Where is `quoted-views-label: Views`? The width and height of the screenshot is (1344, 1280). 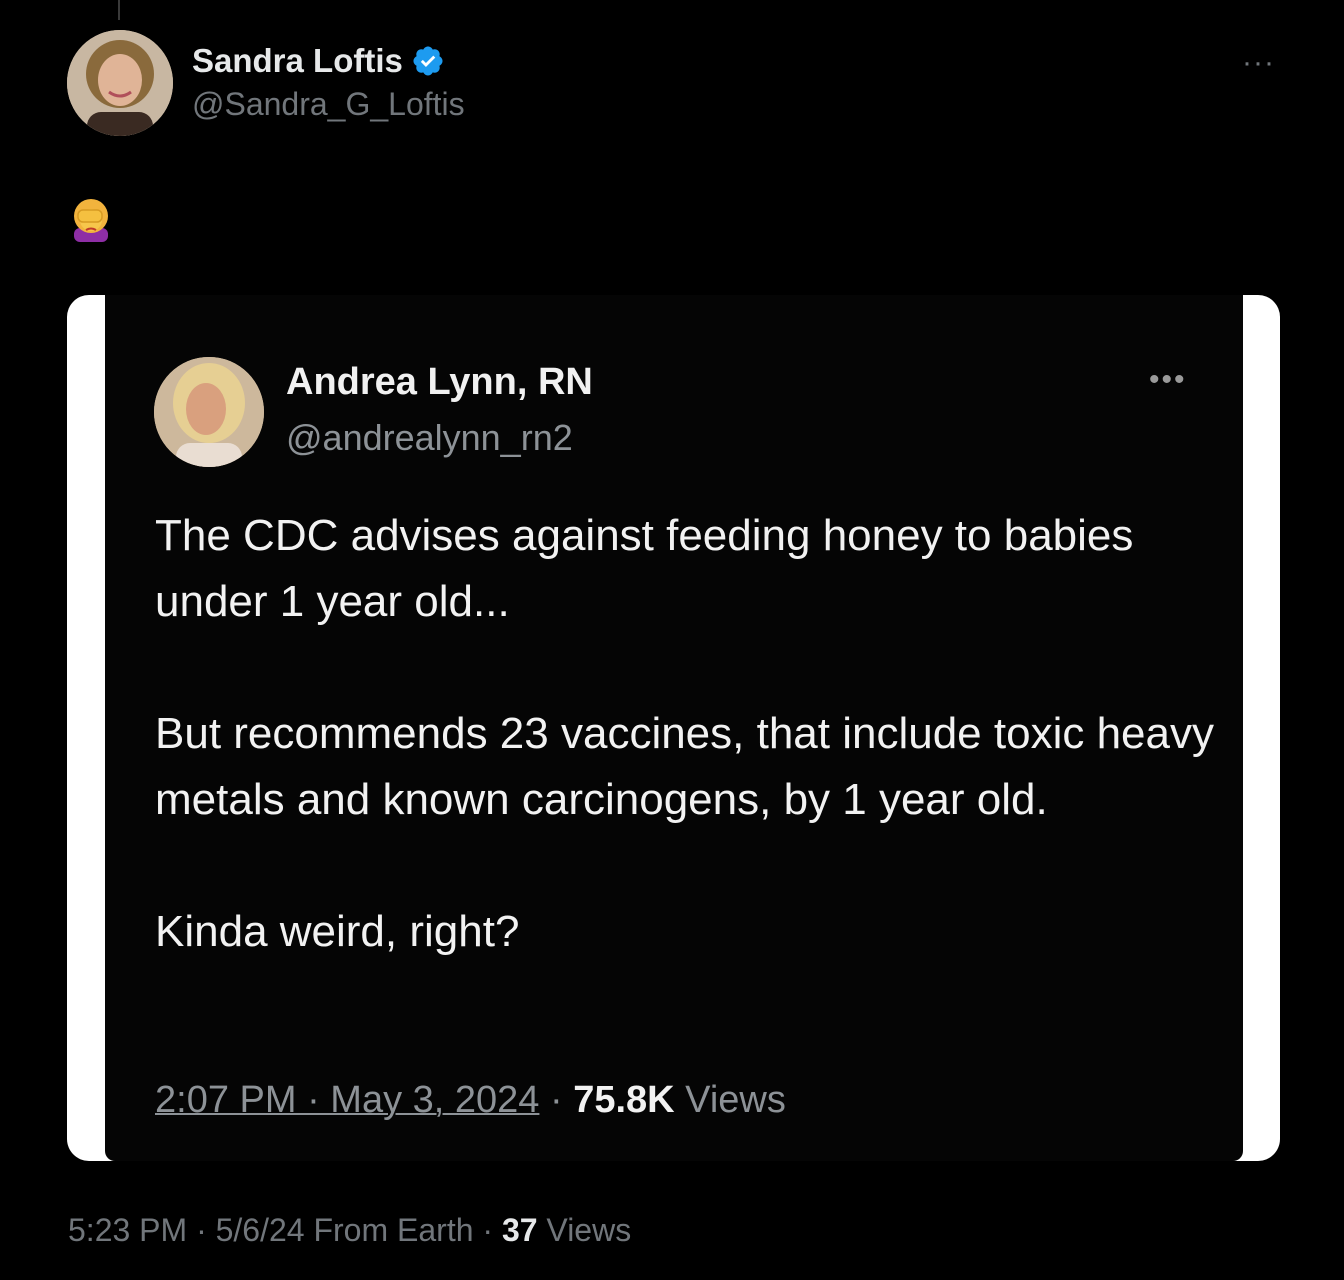 quoted-views-label: Views is located at coordinates (735, 1100).